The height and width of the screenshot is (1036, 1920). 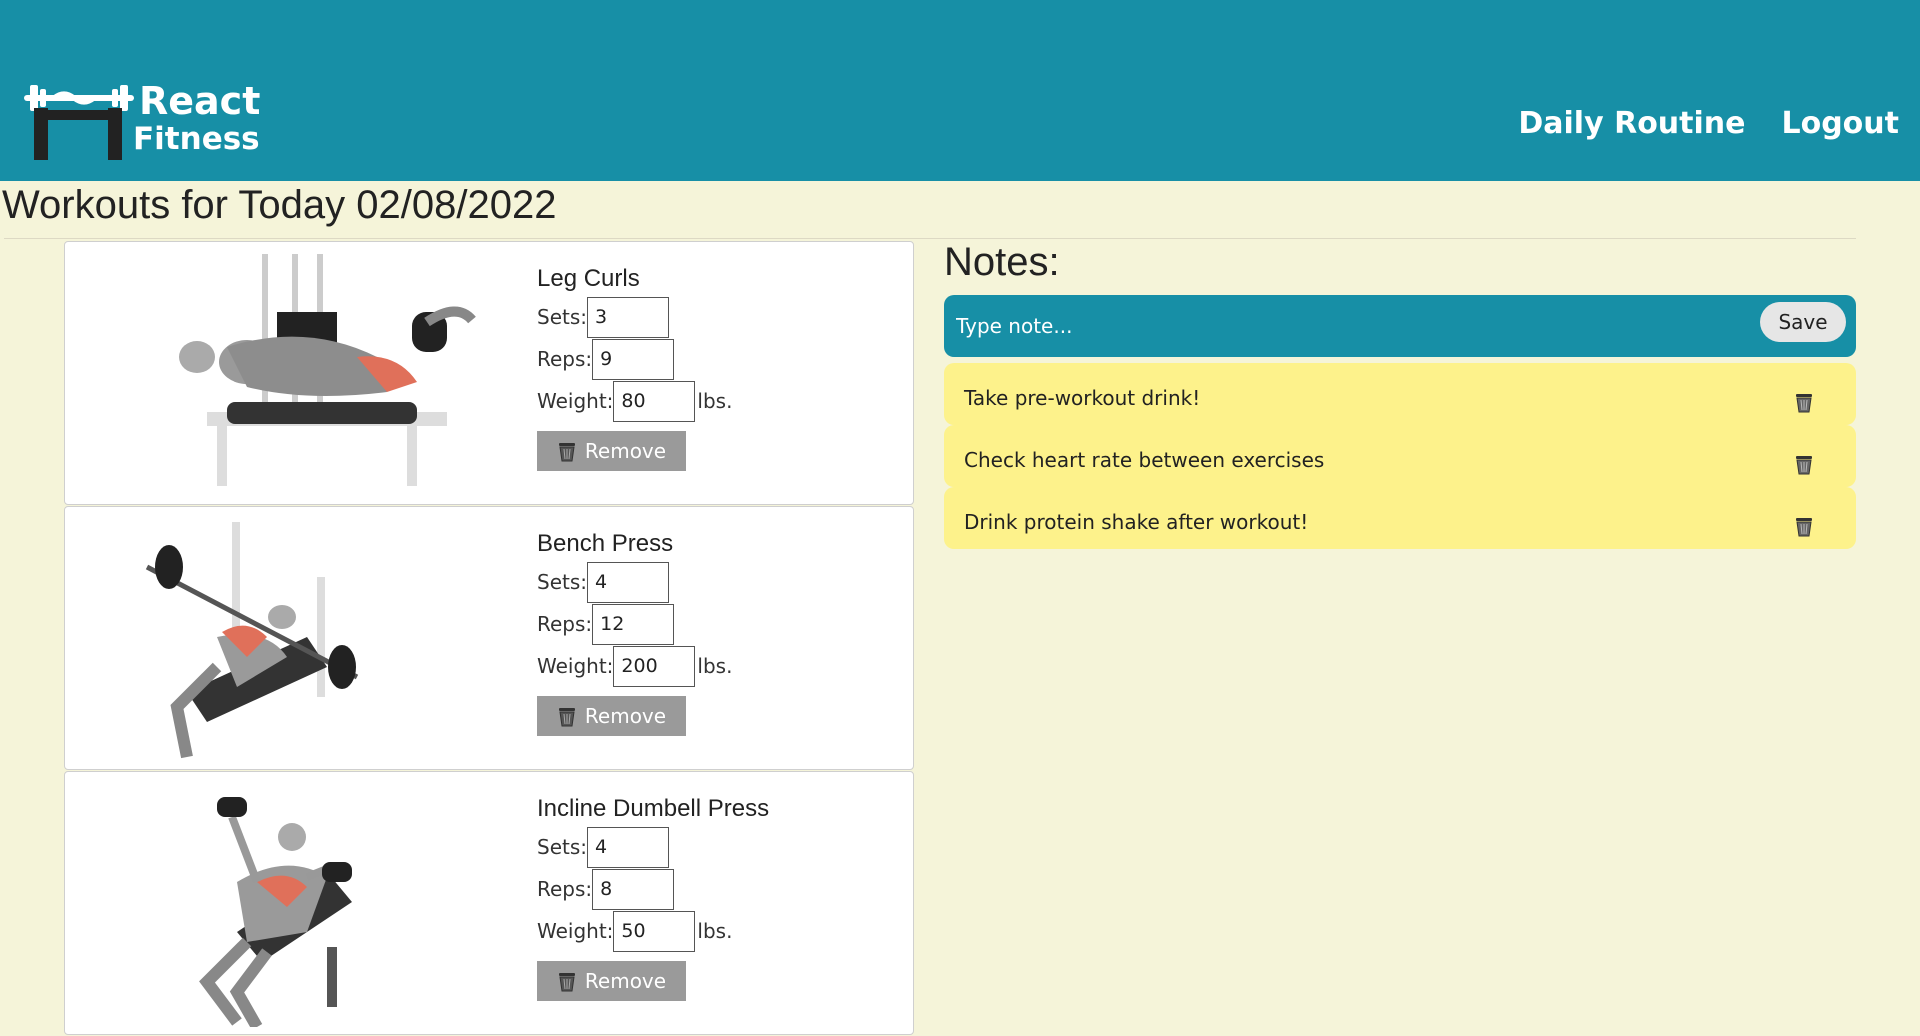 I want to click on nav-logout: Logout, so click(x=1840, y=123).